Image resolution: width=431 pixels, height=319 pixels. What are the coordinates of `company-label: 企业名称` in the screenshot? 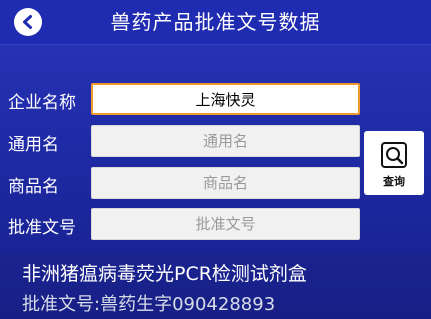 It's located at (42, 103).